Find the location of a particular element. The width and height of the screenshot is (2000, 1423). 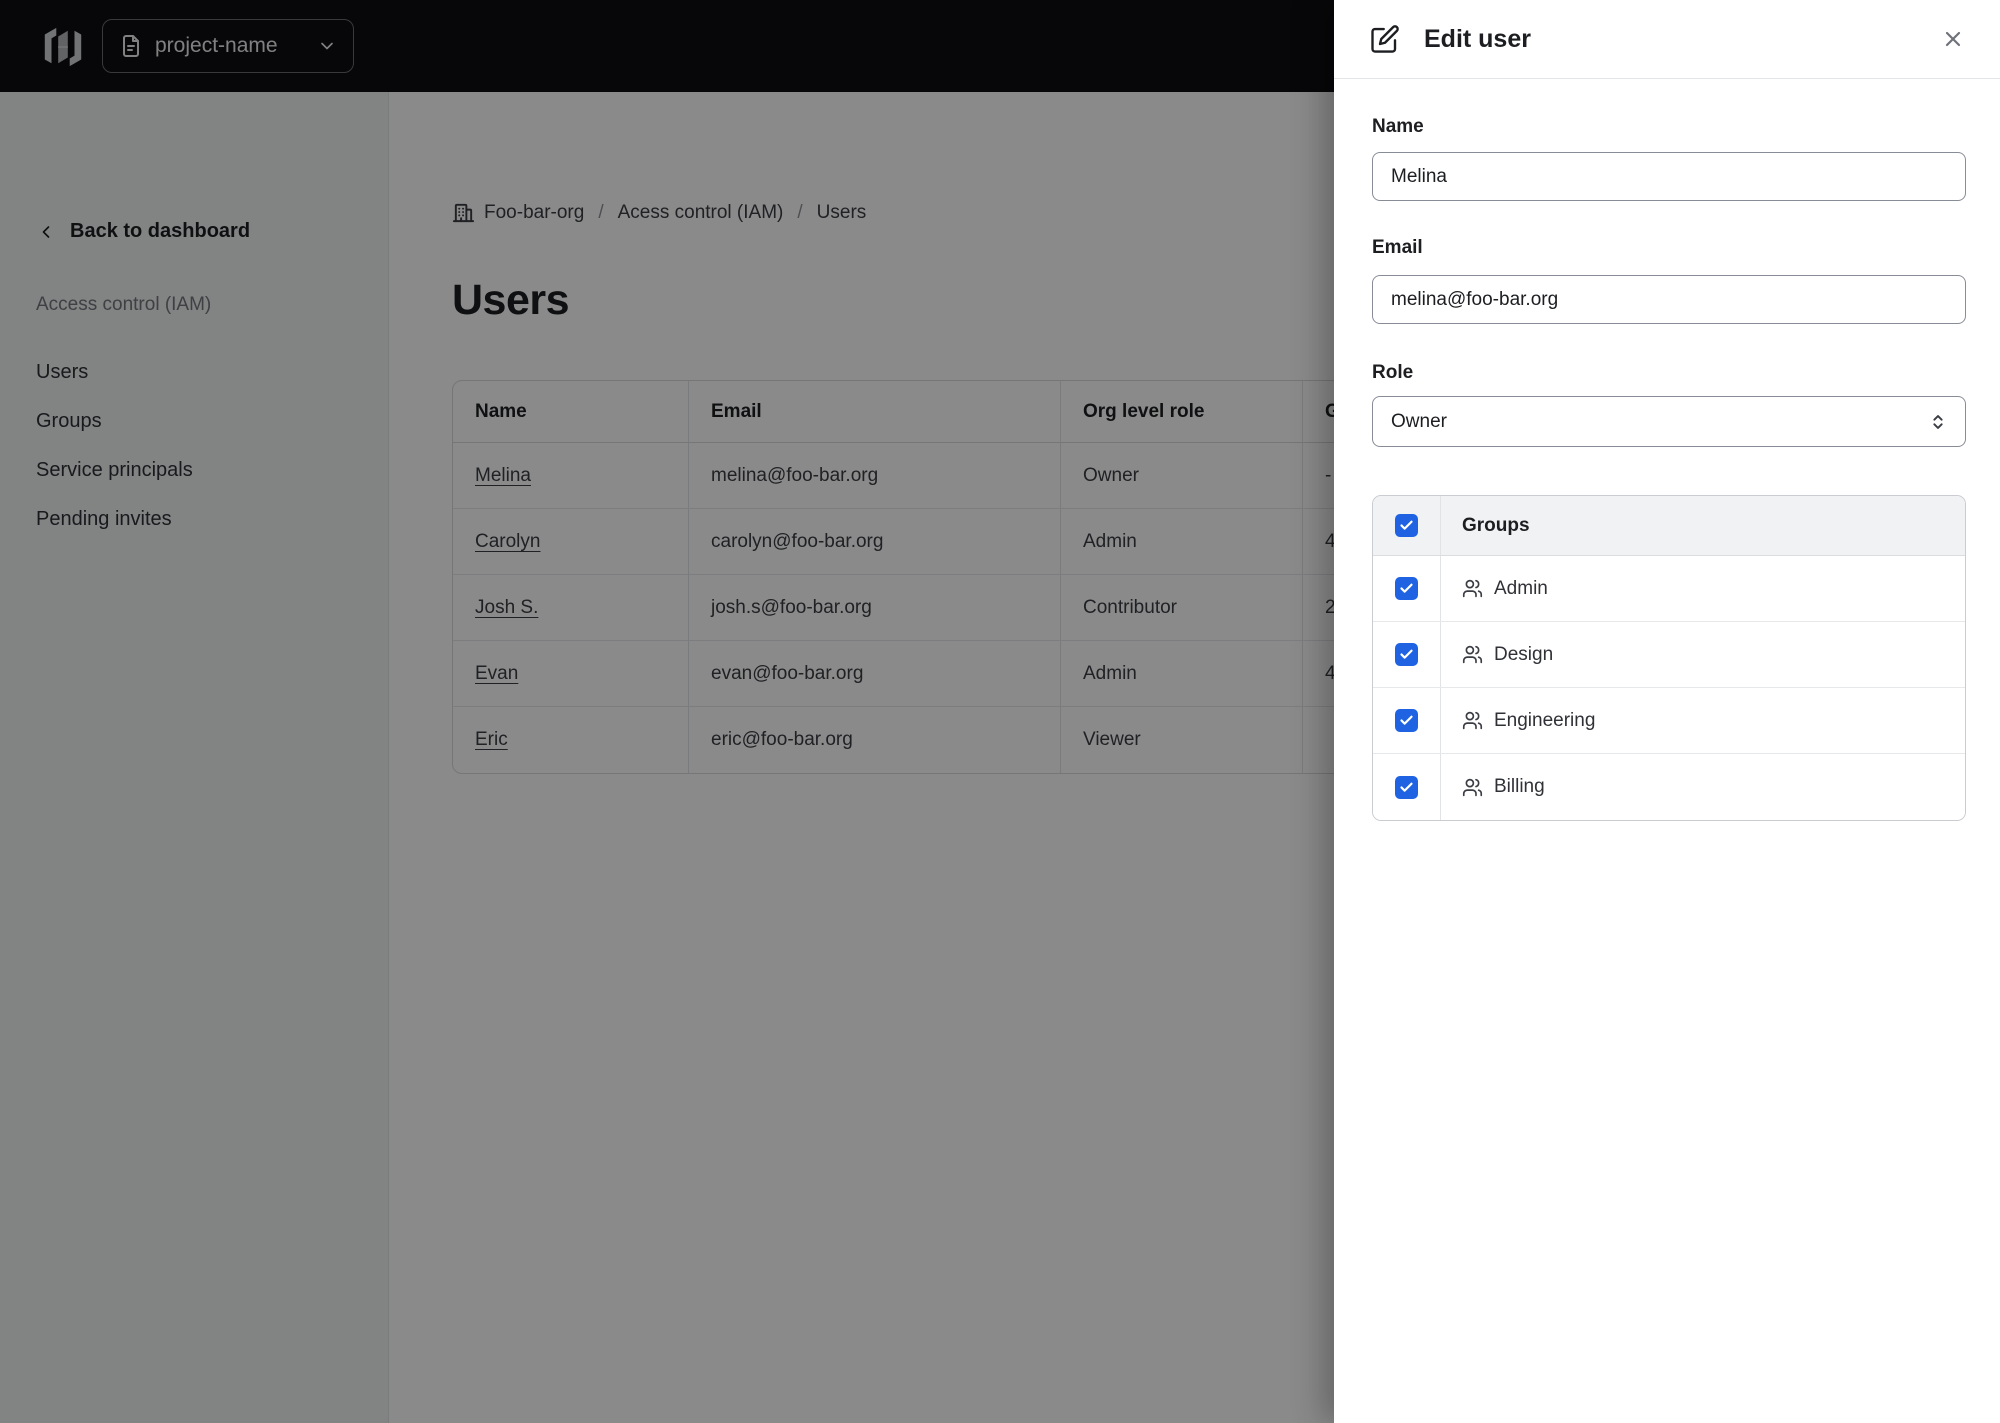

role-select: Owner is located at coordinates (1669, 421).